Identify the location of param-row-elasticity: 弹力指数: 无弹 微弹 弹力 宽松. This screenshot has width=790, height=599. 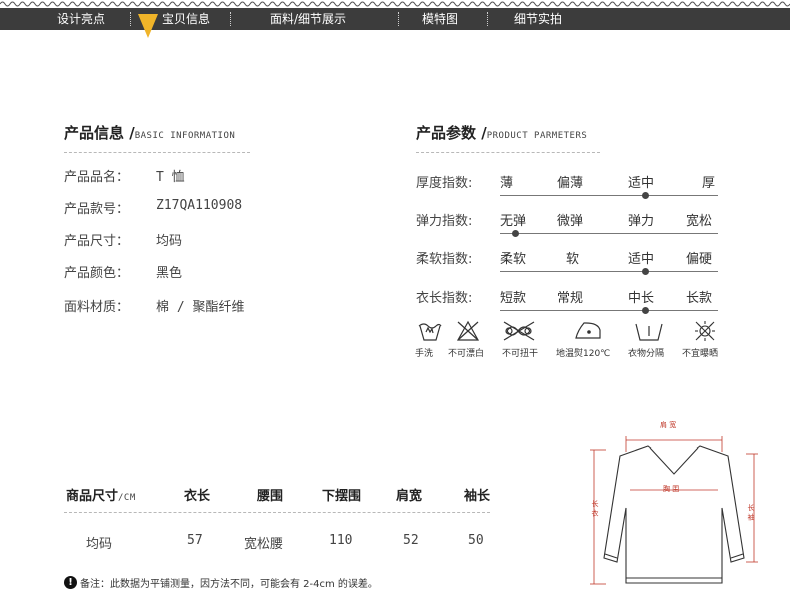
(571, 223).